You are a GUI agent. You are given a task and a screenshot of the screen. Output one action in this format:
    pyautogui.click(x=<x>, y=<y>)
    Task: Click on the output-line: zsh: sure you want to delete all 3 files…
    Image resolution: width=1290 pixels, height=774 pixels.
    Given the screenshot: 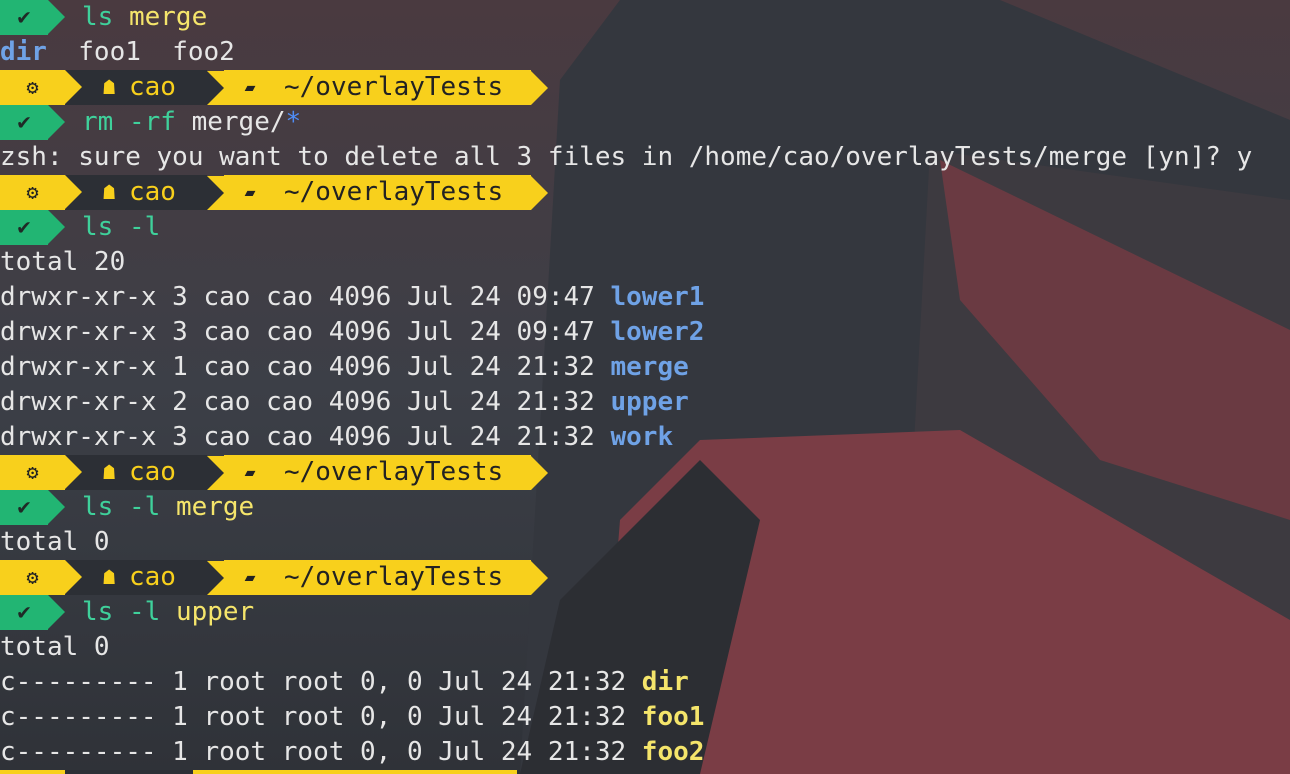 What is the action you would take?
    pyautogui.click(x=626, y=157)
    